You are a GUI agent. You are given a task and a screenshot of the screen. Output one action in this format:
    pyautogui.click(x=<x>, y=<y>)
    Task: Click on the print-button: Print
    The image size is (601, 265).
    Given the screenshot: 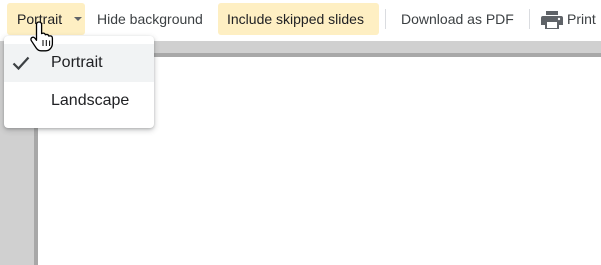 What is the action you would take?
    pyautogui.click(x=568, y=19)
    